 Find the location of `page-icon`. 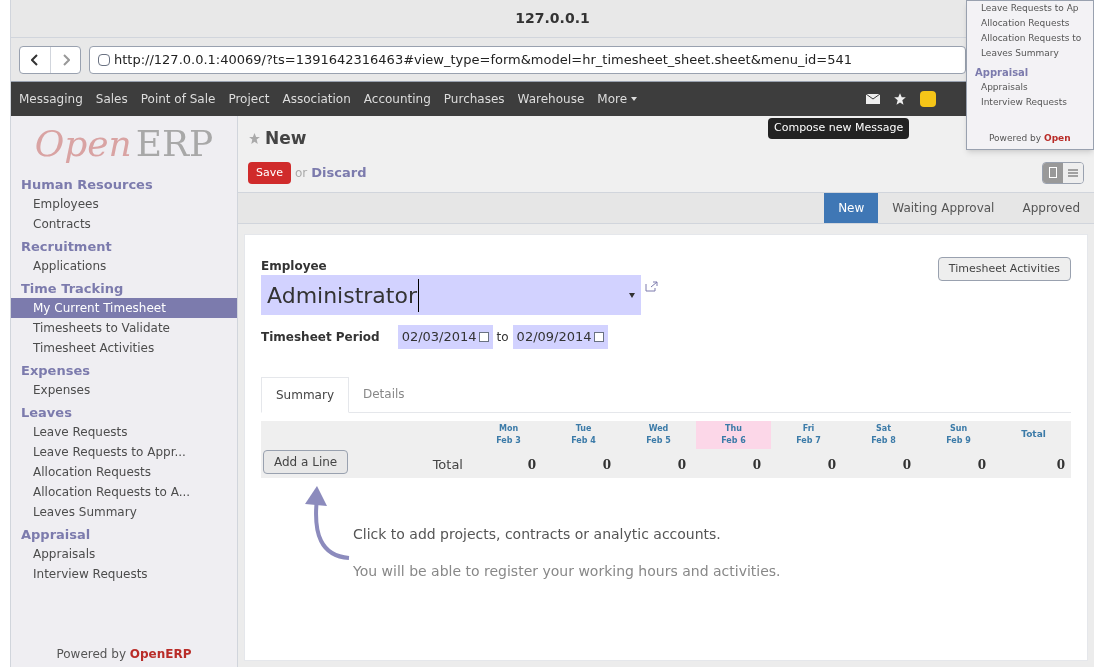

page-icon is located at coordinates (104, 59).